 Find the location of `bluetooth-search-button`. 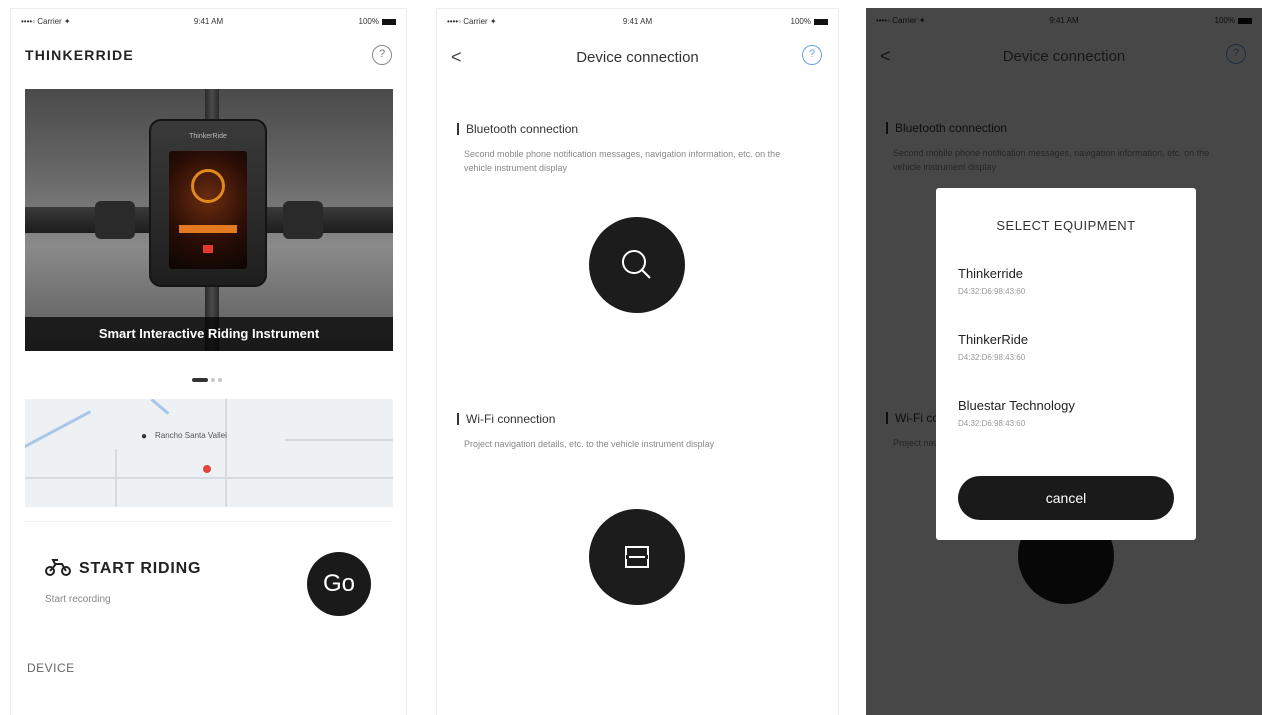

bluetooth-search-button is located at coordinates (637, 265).